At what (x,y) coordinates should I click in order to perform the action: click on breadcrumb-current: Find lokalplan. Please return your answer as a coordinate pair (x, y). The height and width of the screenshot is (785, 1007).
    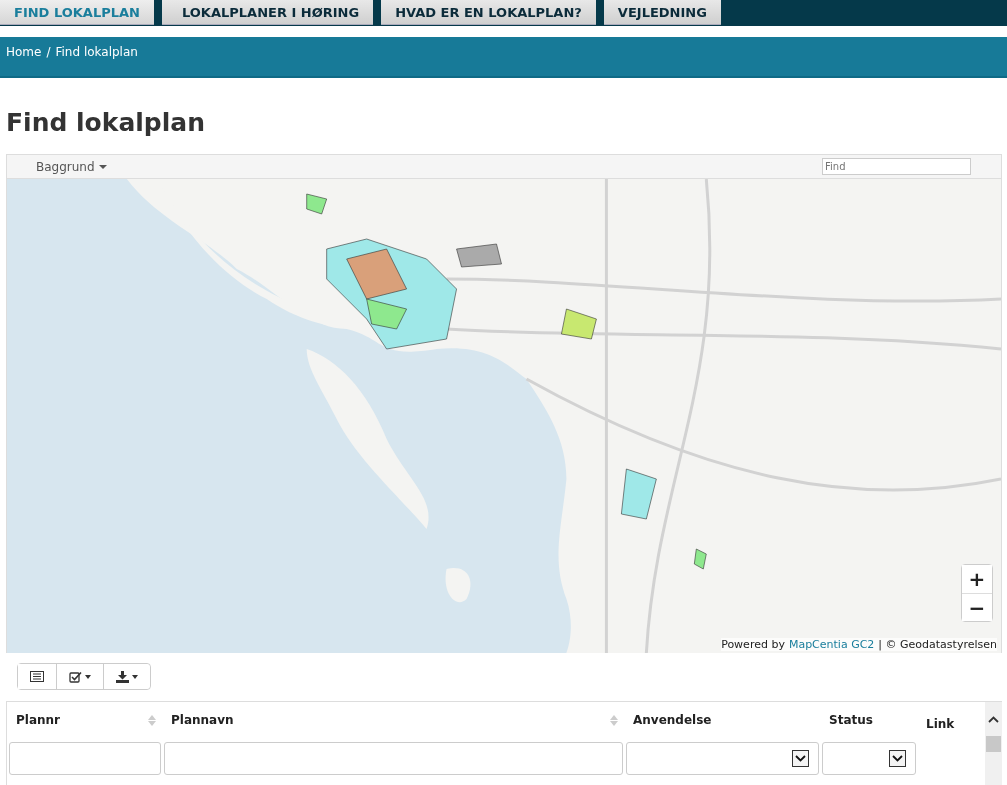
    Looking at the image, I should click on (96, 52).